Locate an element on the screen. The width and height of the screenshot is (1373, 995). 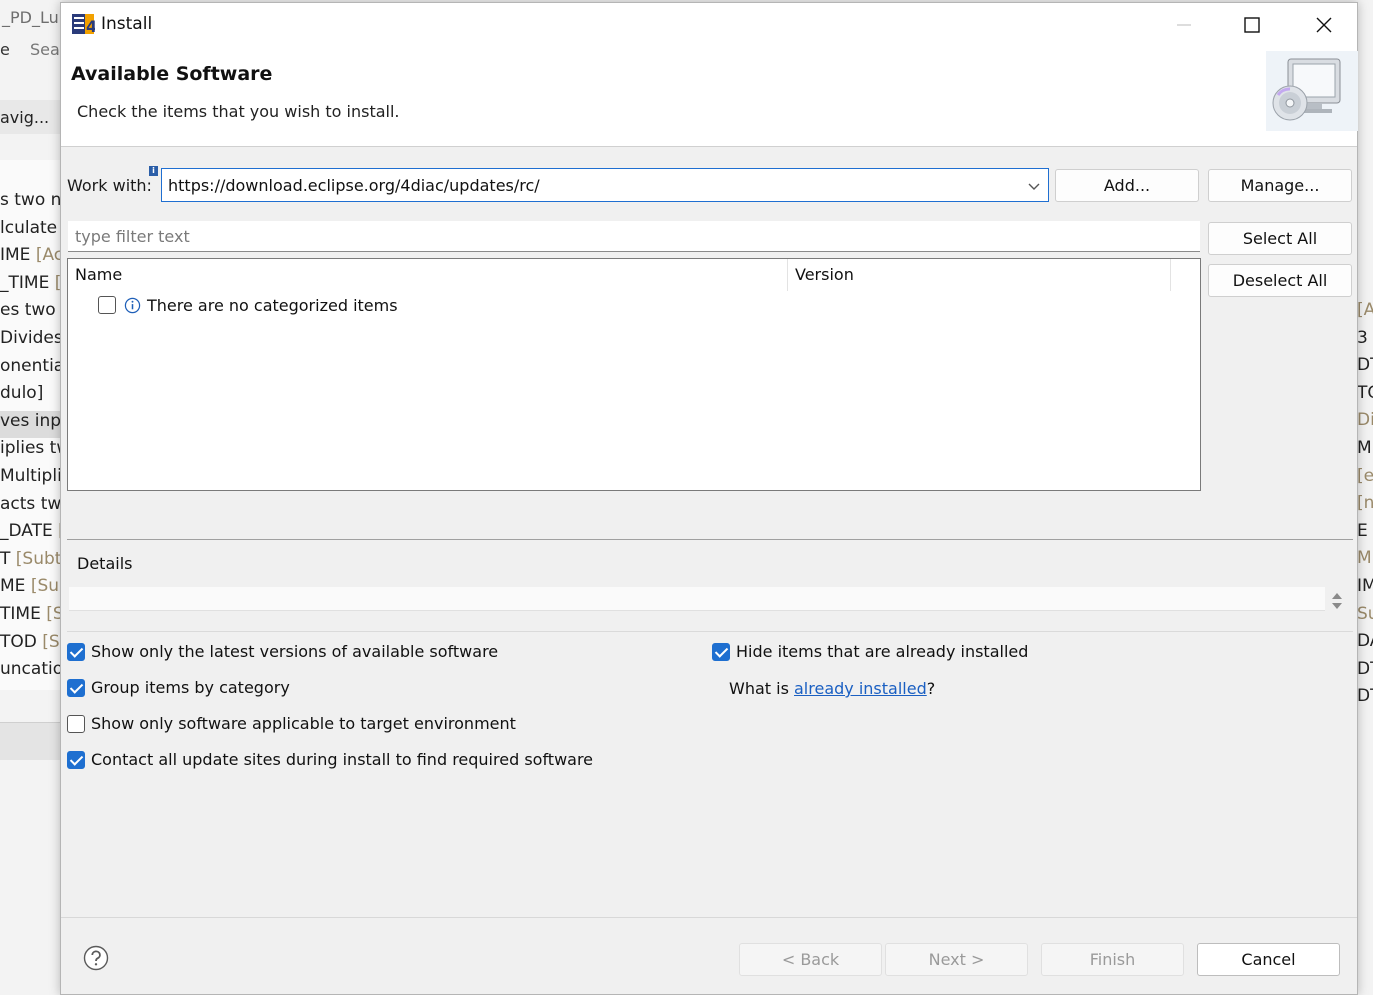
tree-row-checkbox is located at coordinates (107, 305).